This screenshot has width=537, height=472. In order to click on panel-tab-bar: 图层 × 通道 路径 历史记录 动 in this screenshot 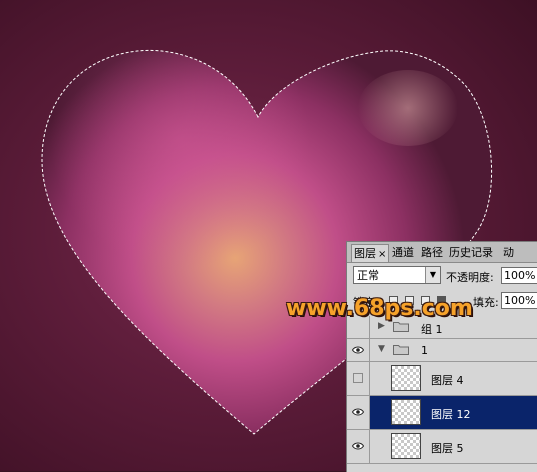, I will do `click(442, 252)`.